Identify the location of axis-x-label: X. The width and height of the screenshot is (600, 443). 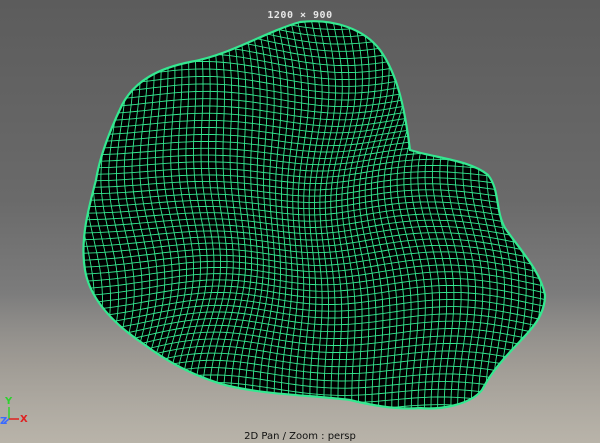
(24, 419).